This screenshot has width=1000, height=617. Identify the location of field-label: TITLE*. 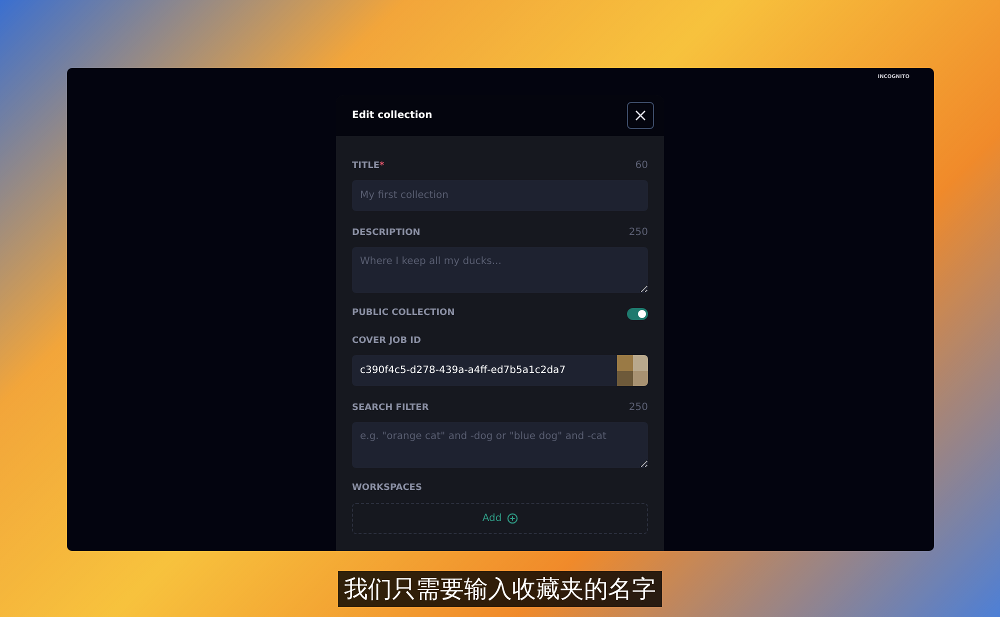
(368, 166).